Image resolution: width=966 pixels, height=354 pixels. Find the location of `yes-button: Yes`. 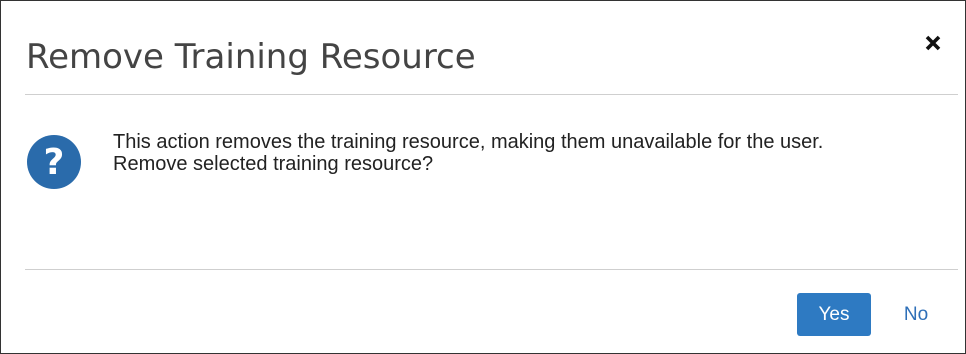

yes-button: Yes is located at coordinates (834, 314).